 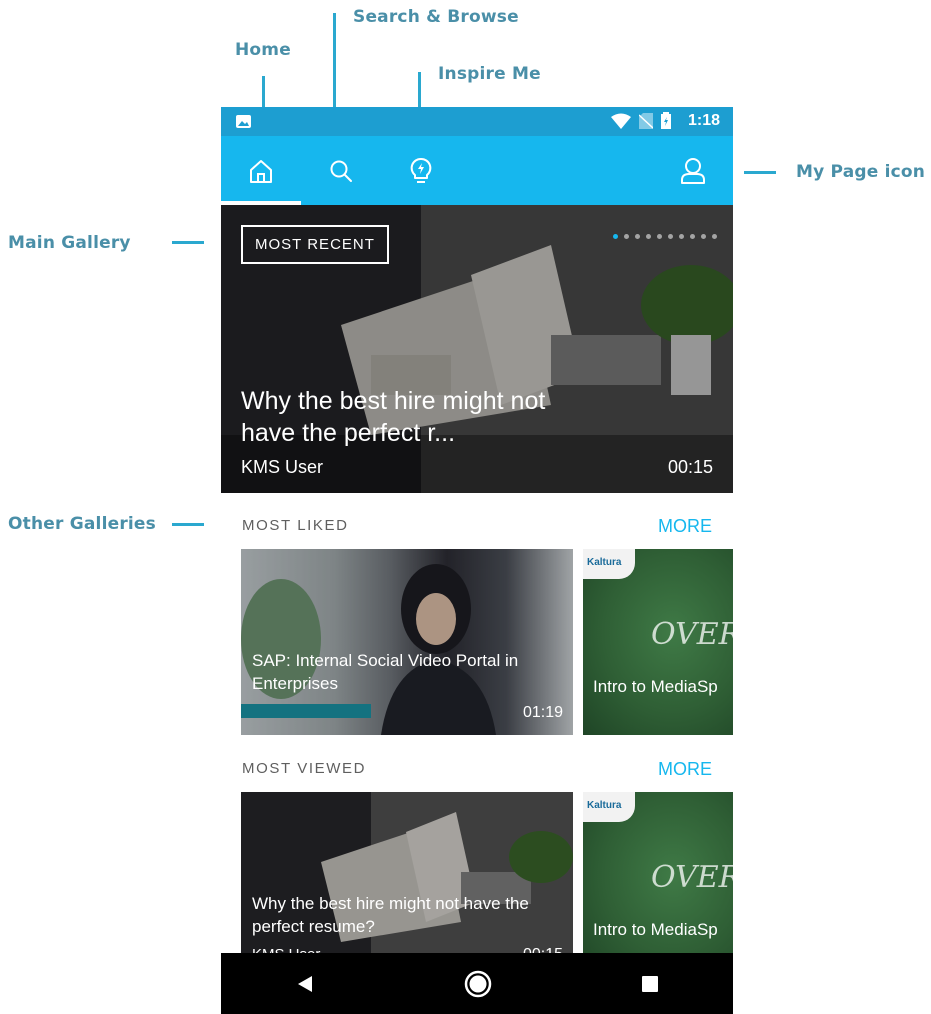 I want to click on home-button-icon, so click(x=478, y=984).